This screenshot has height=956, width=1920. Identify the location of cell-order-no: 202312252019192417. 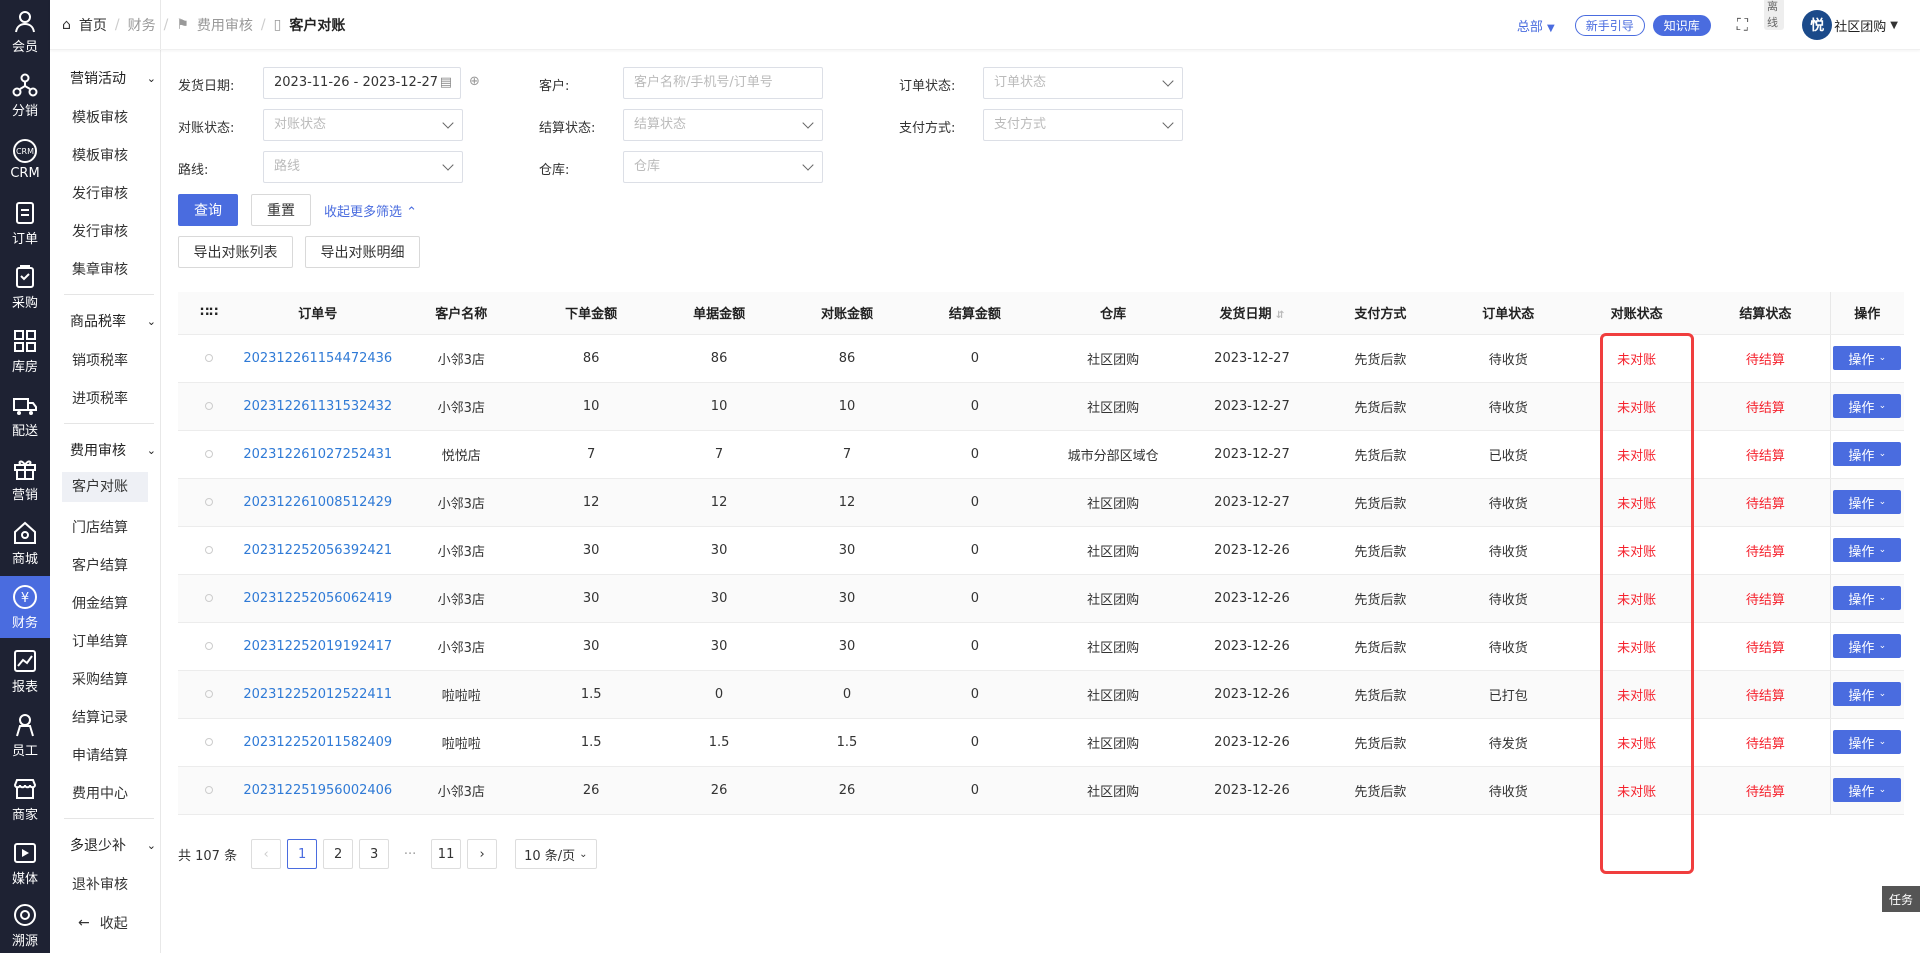
(318, 646).